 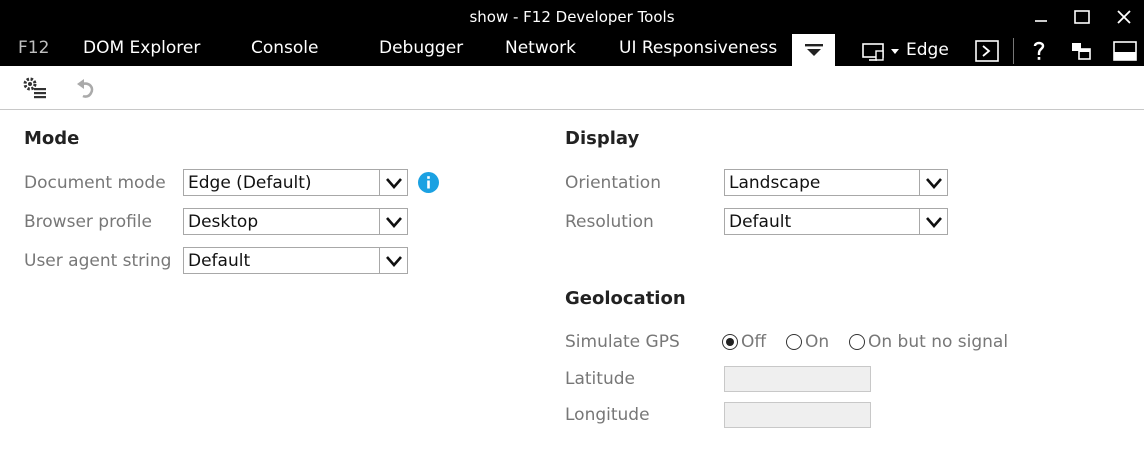 I want to click on gps-radio-on-label: On, so click(x=817, y=342).